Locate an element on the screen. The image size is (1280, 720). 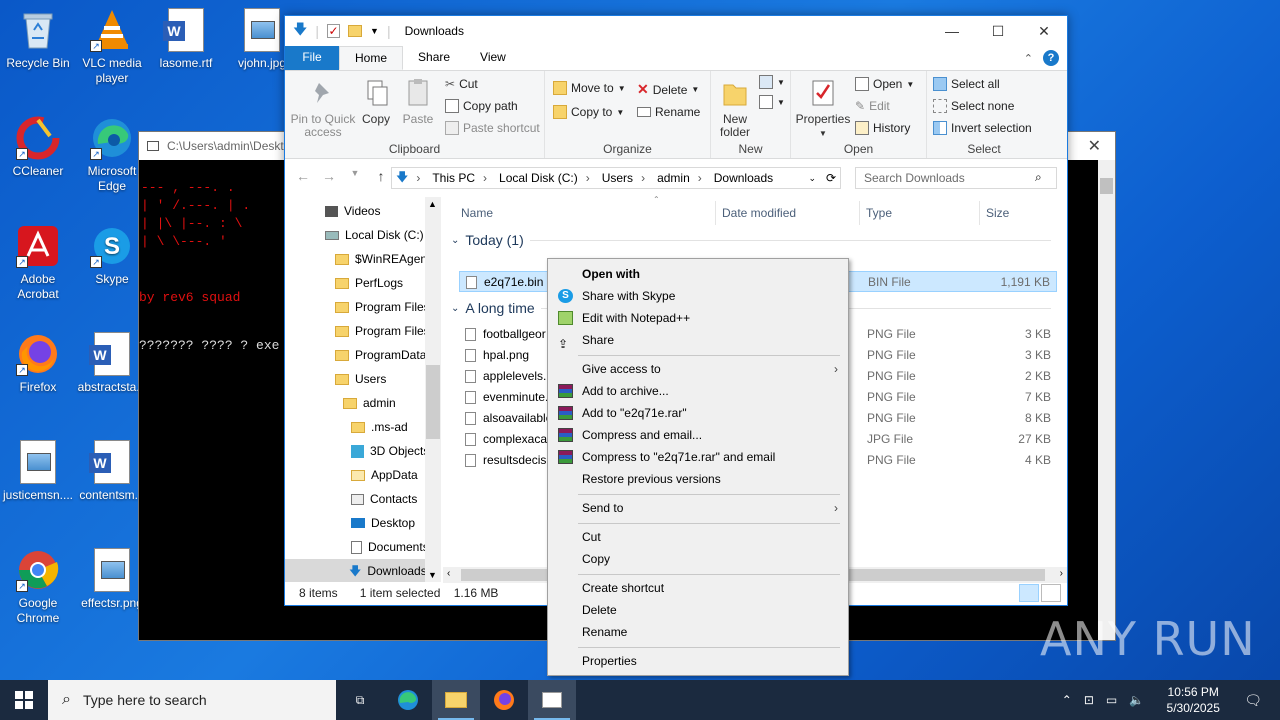
nav-item: Documents is located at coordinates (390, 547).